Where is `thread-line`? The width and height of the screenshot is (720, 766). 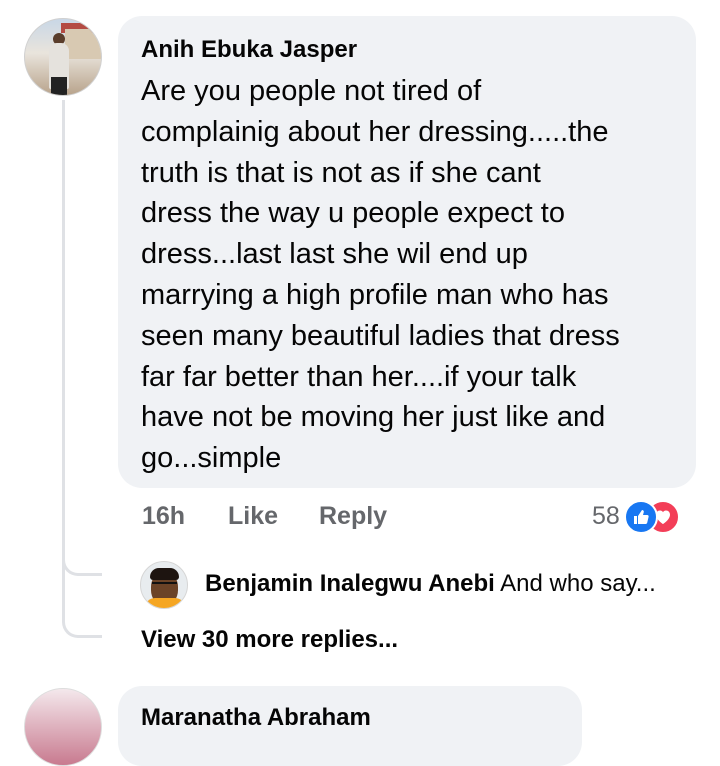
thread-line is located at coordinates (63, 337).